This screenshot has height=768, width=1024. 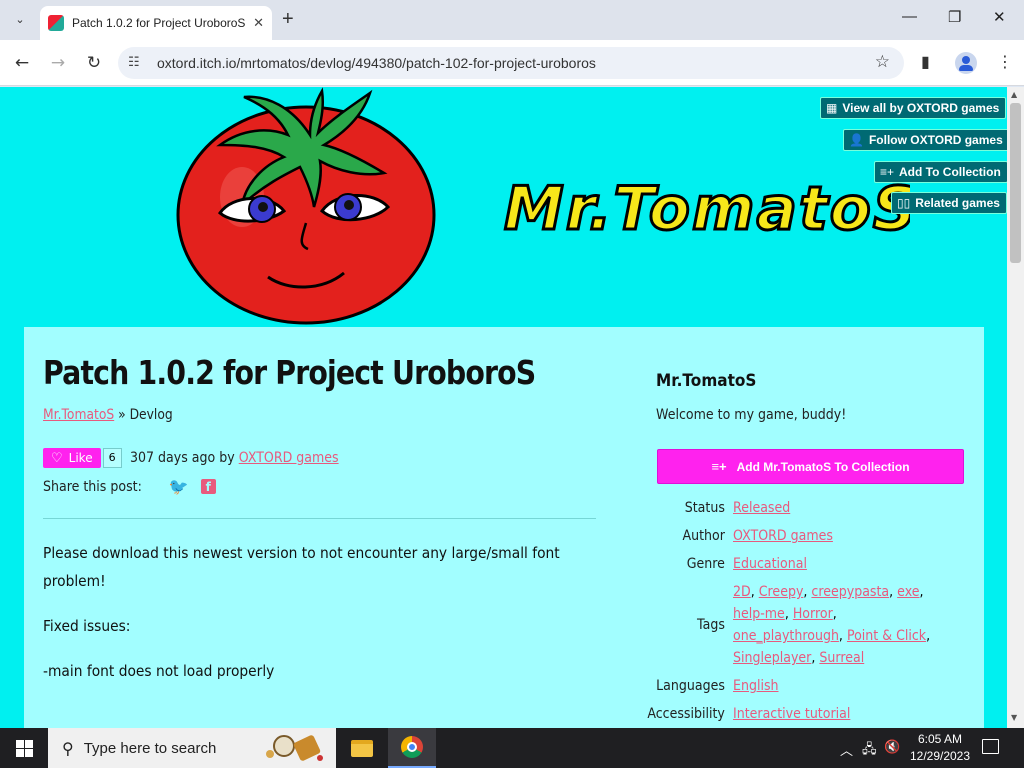 What do you see at coordinates (704, 508) in the screenshot?
I see `info-key: Status` at bounding box center [704, 508].